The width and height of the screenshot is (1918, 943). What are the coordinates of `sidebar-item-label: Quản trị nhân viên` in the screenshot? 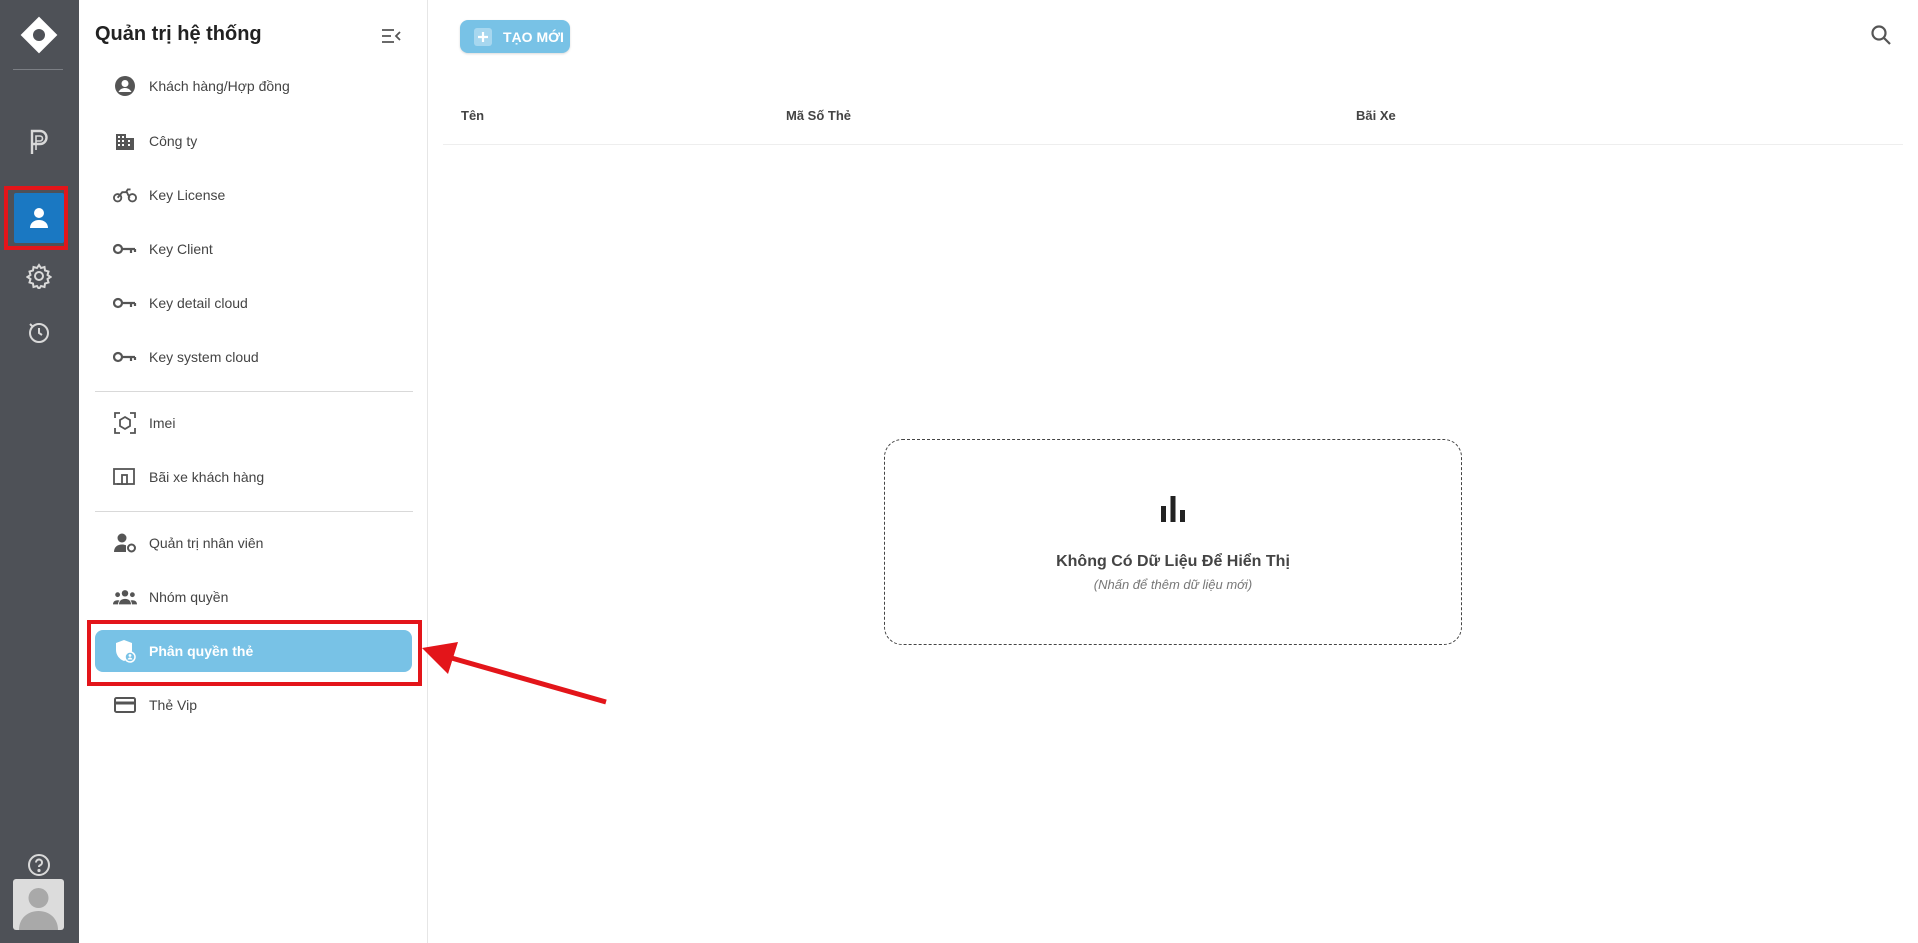 It's located at (206, 543).